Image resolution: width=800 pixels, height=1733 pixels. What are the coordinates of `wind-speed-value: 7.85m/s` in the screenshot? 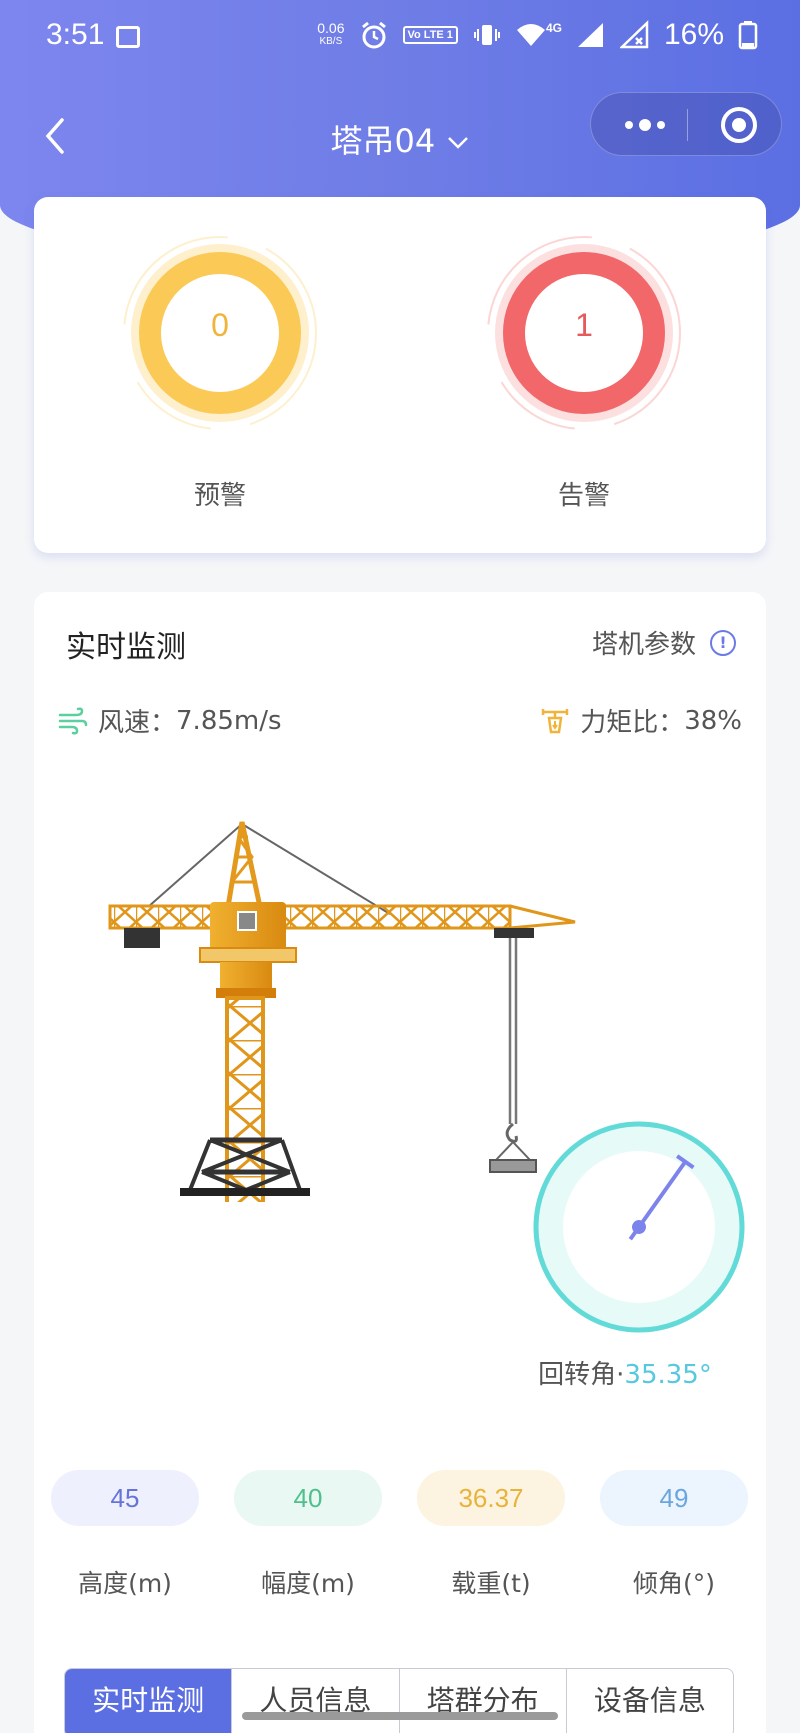 It's located at (229, 720).